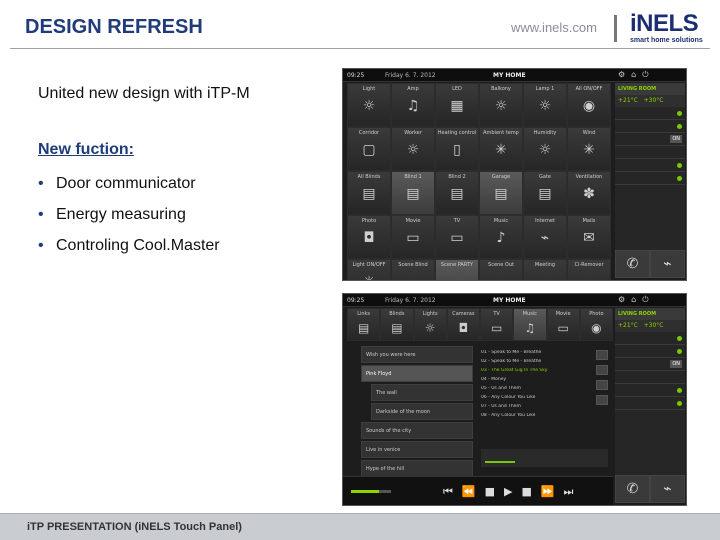 Image resolution: width=720 pixels, height=540 pixels. What do you see at coordinates (496, 328) in the screenshot?
I see `tab-icon: ▭` at bounding box center [496, 328].